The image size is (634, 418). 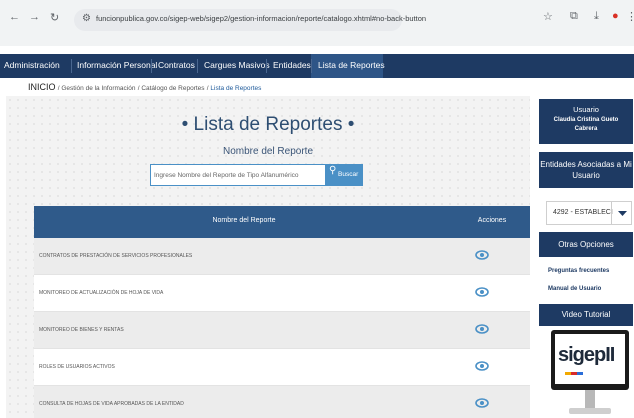 What do you see at coordinates (596, 16) in the screenshot?
I see `download-icon: ⤓` at bounding box center [596, 16].